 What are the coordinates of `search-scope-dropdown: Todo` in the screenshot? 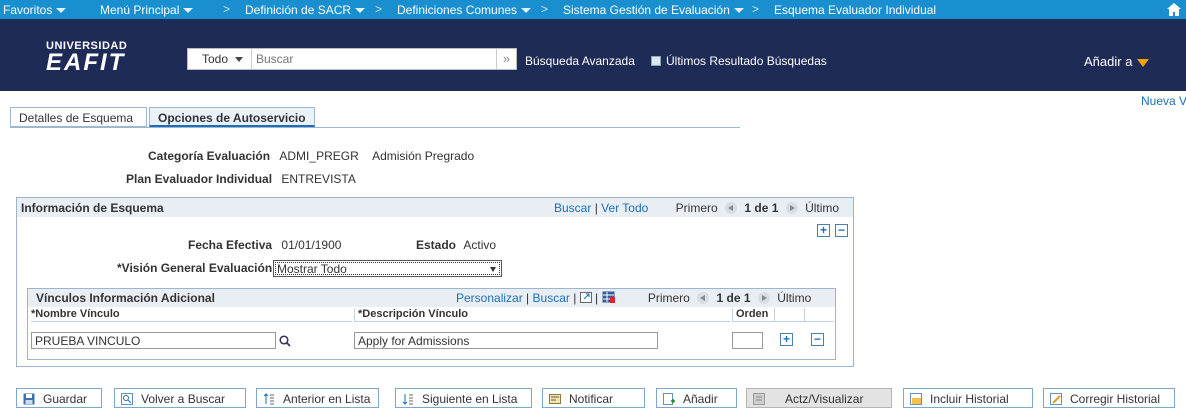 It's located at (220, 59).